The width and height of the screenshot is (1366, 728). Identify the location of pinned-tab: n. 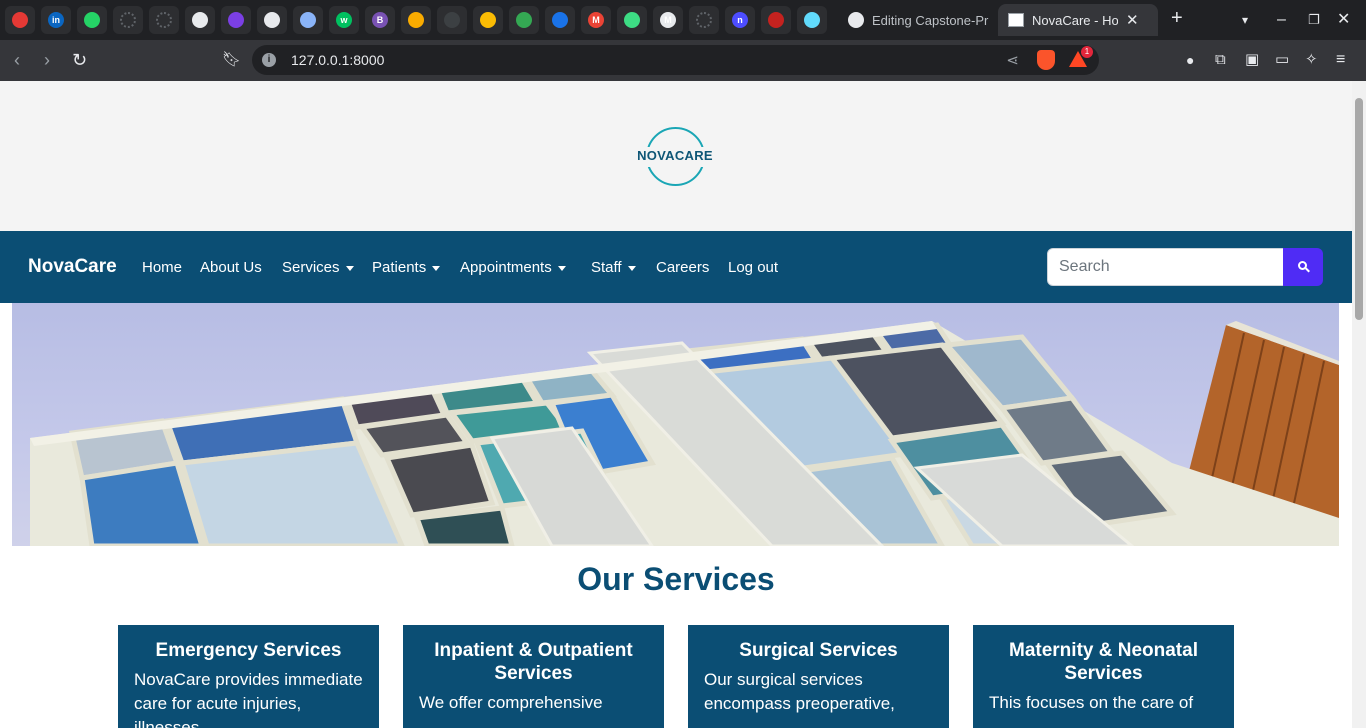
(740, 20).